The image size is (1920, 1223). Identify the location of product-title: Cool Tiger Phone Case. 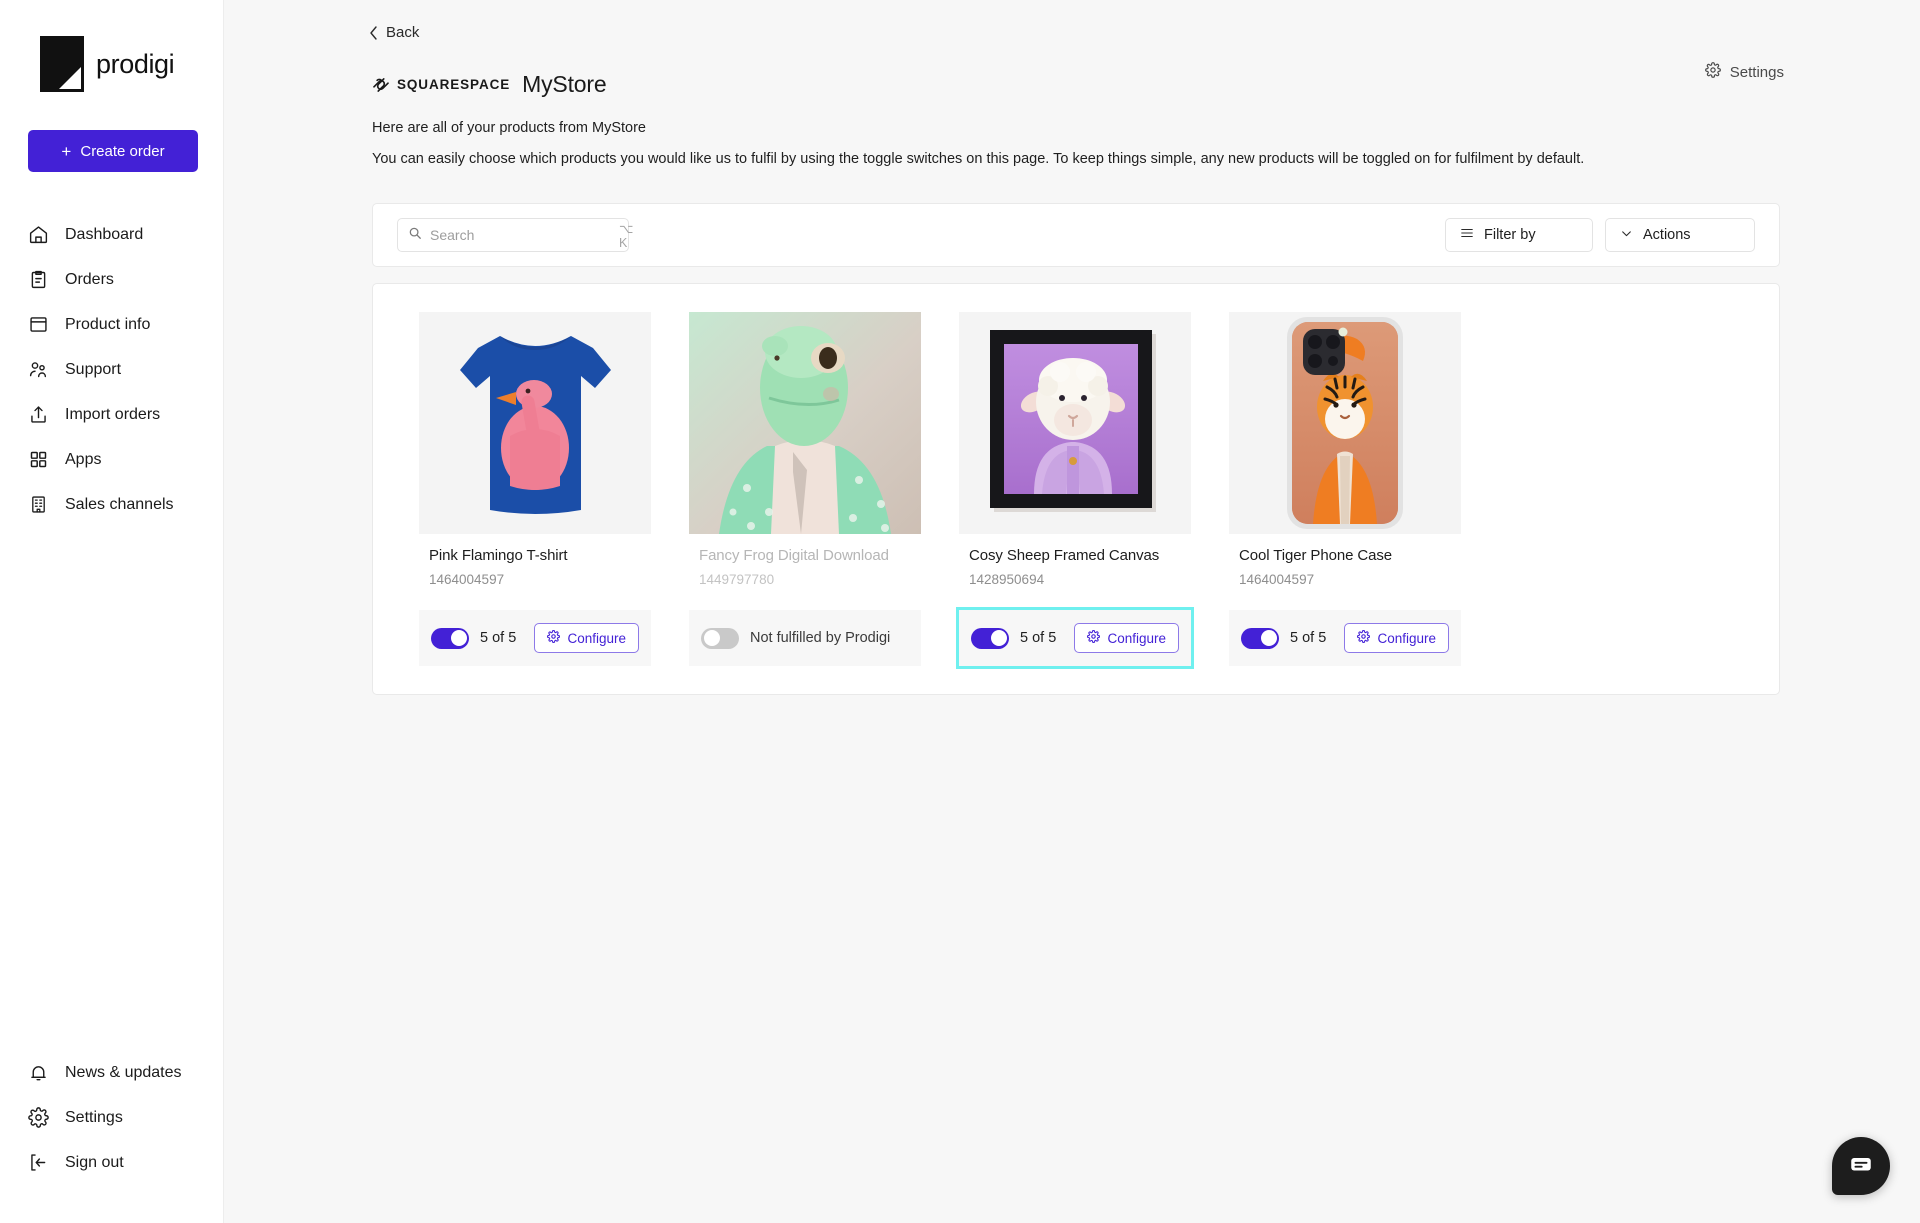
(1315, 555).